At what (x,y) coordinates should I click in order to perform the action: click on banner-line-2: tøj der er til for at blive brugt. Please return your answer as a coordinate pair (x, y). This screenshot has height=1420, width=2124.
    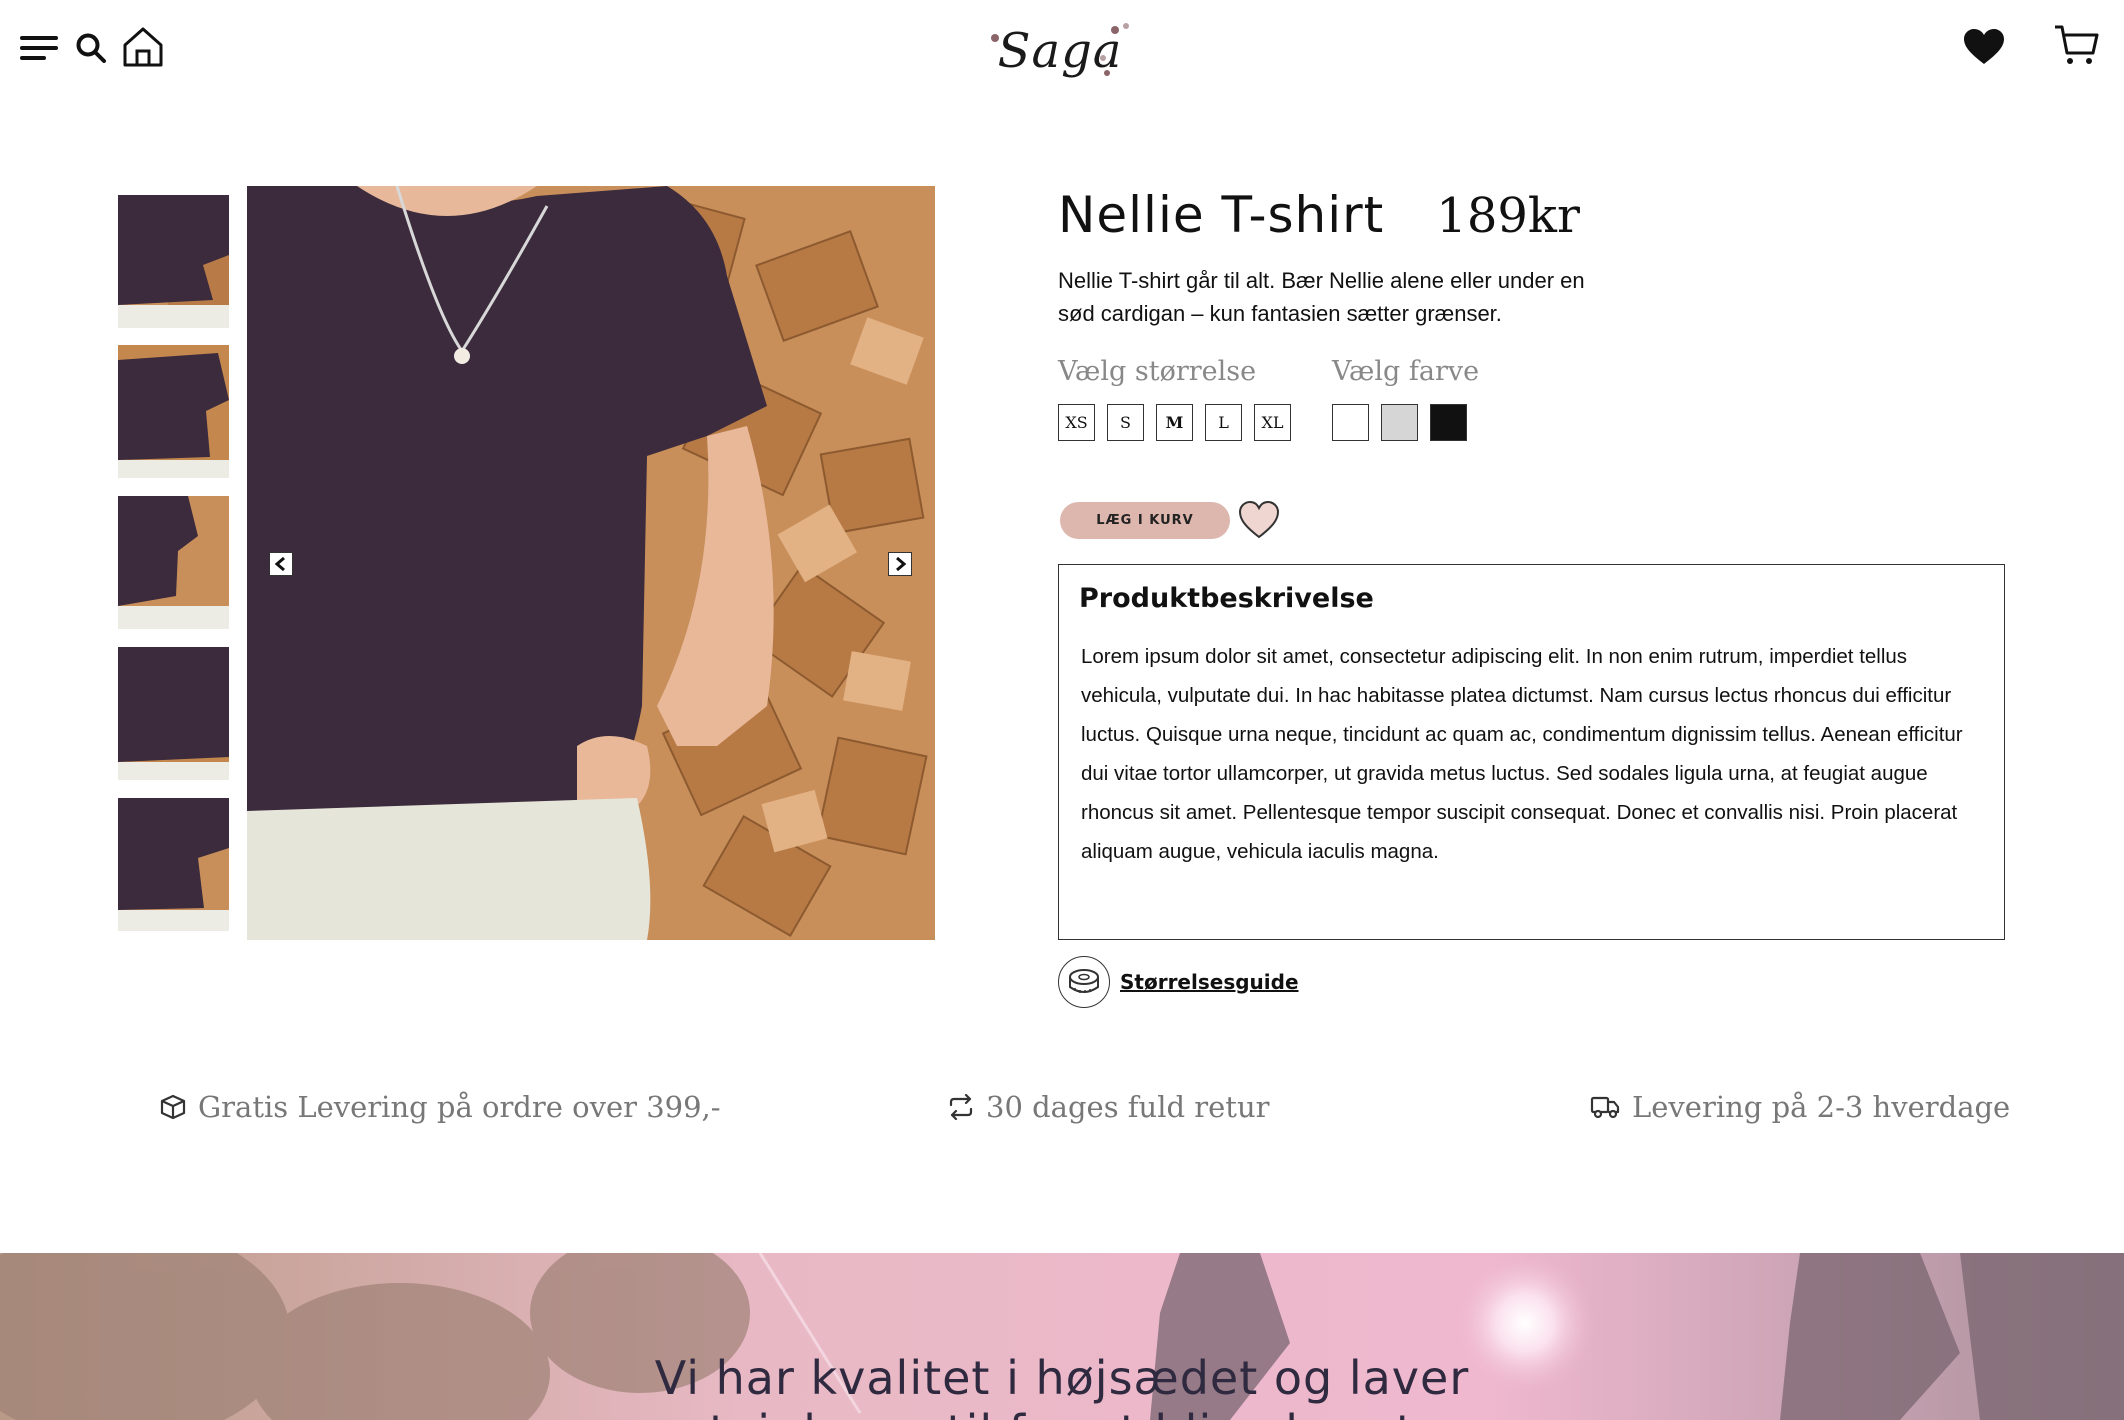
    Looking at the image, I should click on (1062, 1412).